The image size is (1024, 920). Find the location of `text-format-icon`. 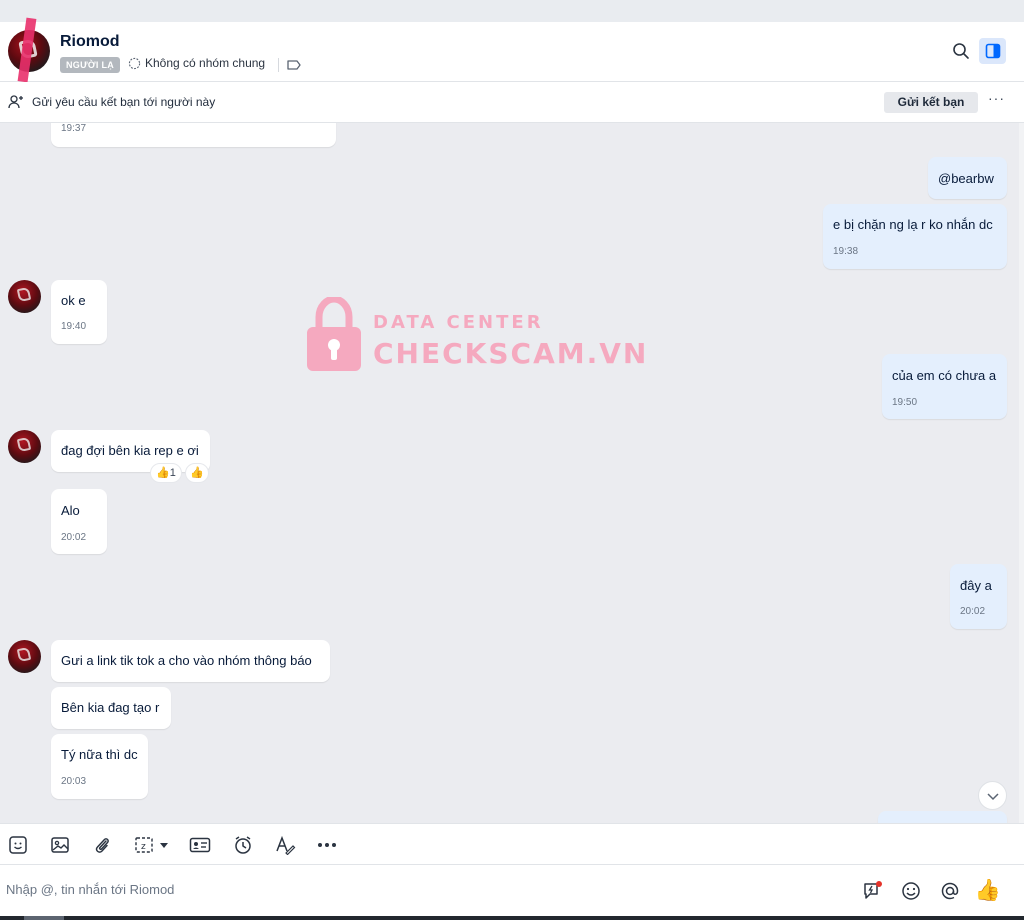

text-format-icon is located at coordinates (286, 845).